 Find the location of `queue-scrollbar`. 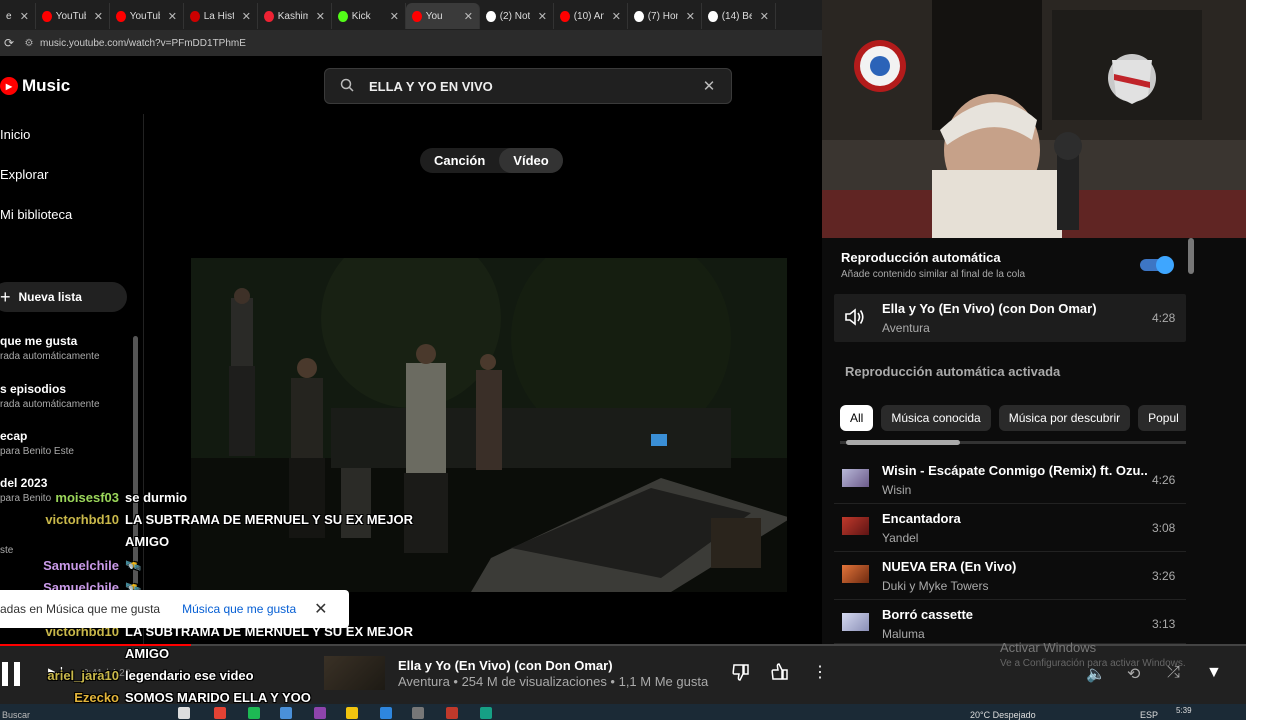

queue-scrollbar is located at coordinates (1191, 256).